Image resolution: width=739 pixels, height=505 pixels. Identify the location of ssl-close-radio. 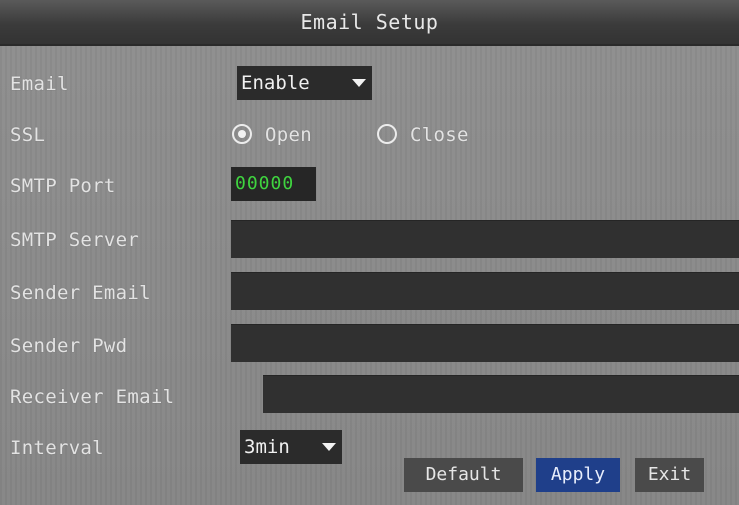
(387, 134).